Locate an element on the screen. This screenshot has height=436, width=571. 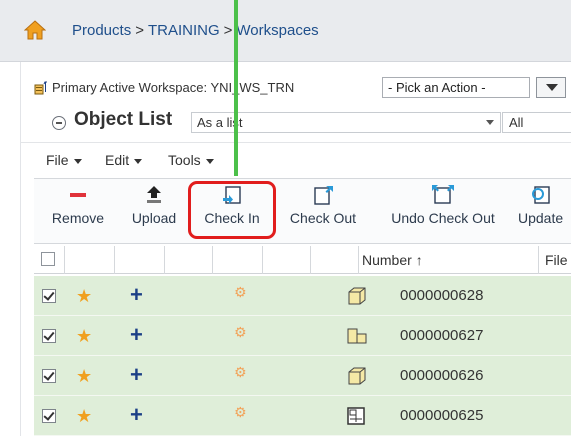
filter-select: All is located at coordinates (536, 122).